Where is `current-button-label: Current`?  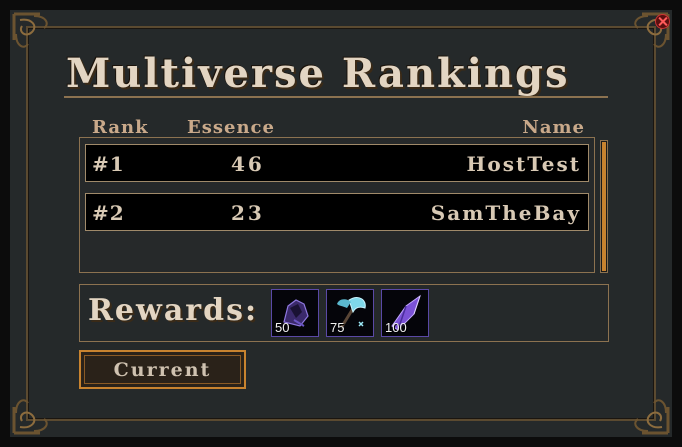
current-button-label: Current is located at coordinates (162, 370).